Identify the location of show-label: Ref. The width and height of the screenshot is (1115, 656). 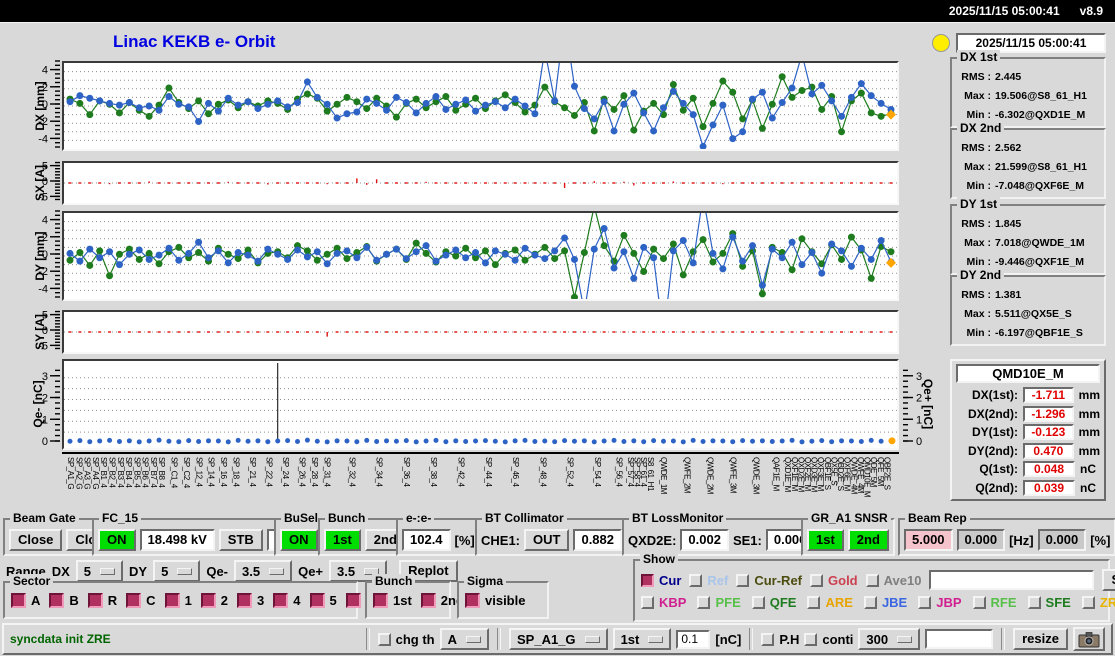
(718, 580).